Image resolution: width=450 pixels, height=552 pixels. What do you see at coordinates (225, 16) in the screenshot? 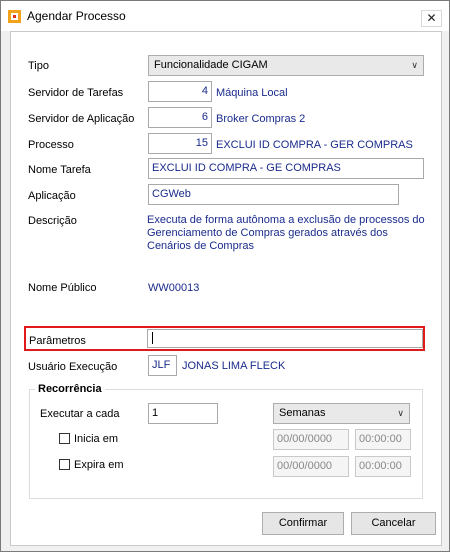
I see `title-bar: Agendar Processo ✕` at bounding box center [225, 16].